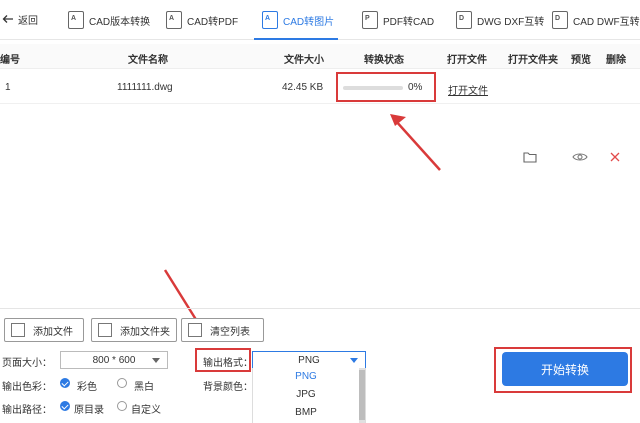 Image resolution: width=640 pixels, height=423 pixels. What do you see at coordinates (27, 410) in the screenshot?
I see `output-path-label: 输出路径：` at bounding box center [27, 410].